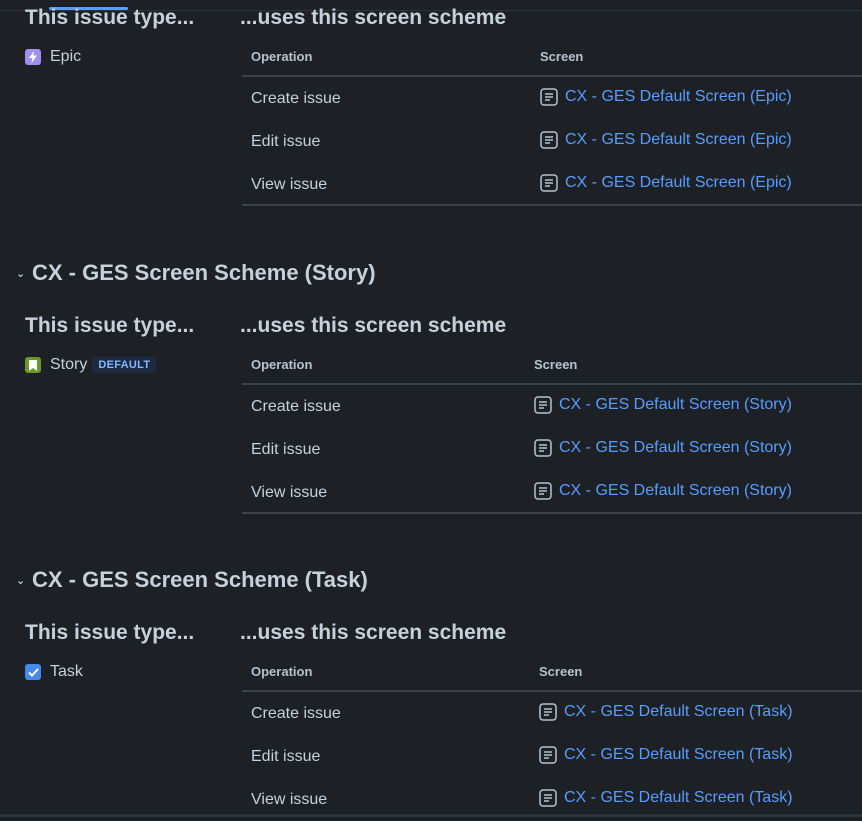 This screenshot has width=862, height=821. What do you see at coordinates (66, 671) in the screenshot?
I see `issue-type-name: Task` at bounding box center [66, 671].